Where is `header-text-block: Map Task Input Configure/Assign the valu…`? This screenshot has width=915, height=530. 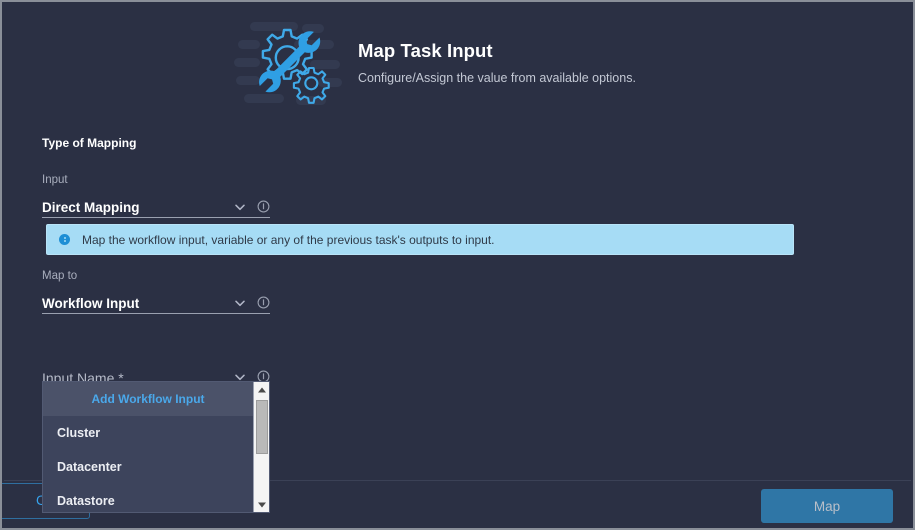 header-text-block: Map Task Input Configure/Assign the valu… is located at coordinates (497, 62).